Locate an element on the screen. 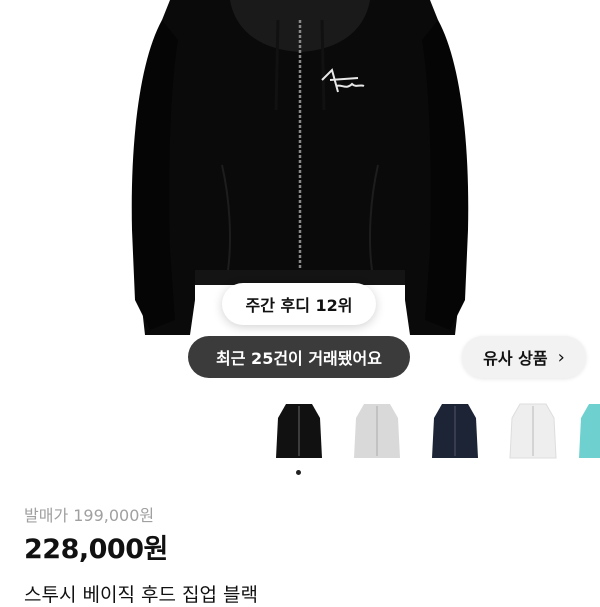 This screenshot has height=607, width=600. thumbnail-teal is located at coordinates (587, 431).